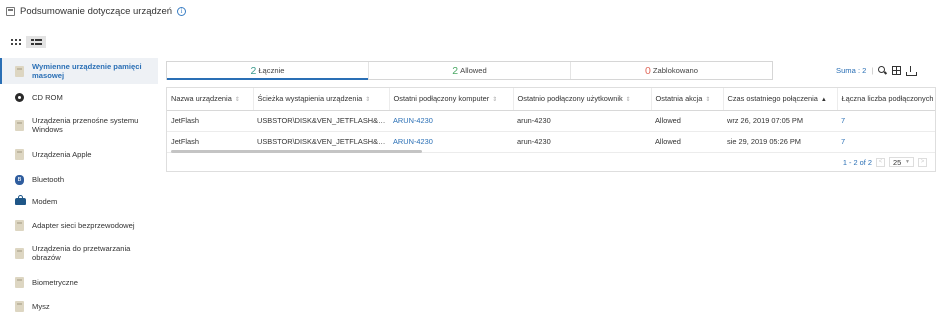  I want to click on tab-label: Łącznie, so click(271, 70).